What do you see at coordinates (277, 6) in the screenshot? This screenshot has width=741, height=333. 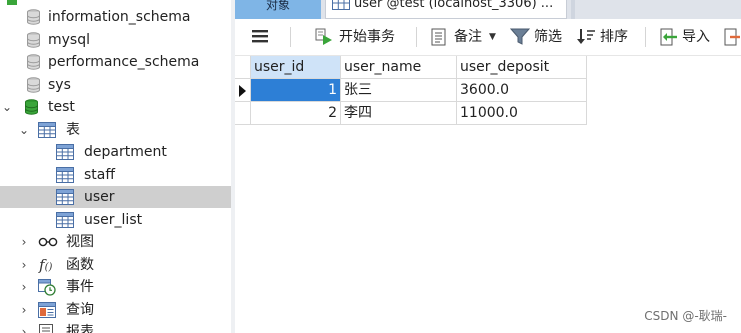 I see `tab-label: 对象` at bounding box center [277, 6].